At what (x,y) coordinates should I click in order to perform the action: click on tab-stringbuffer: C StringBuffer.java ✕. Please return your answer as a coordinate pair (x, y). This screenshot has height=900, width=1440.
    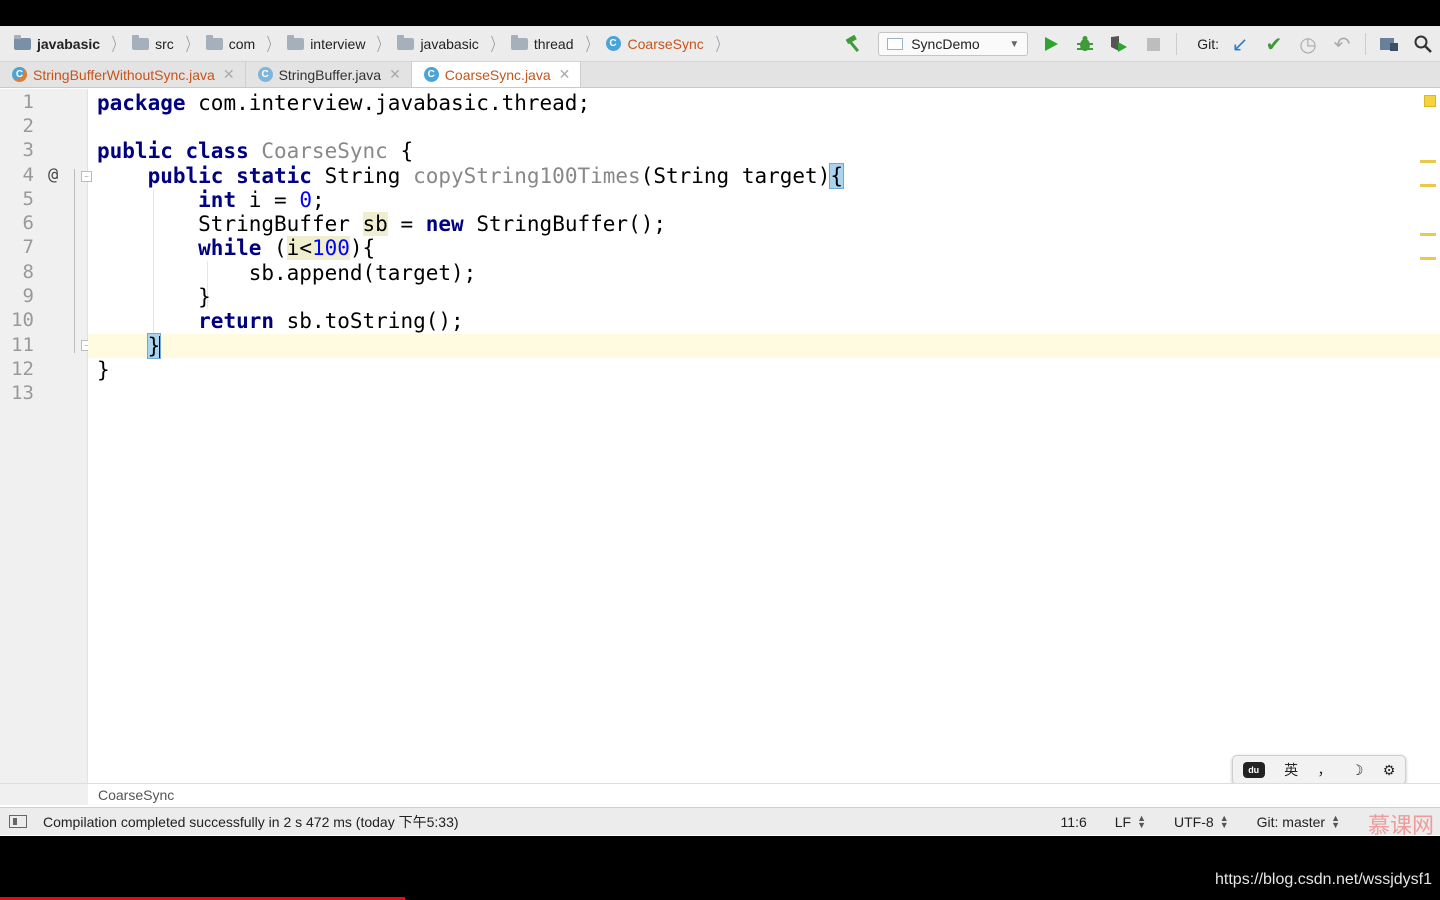
    Looking at the image, I should click on (329, 74).